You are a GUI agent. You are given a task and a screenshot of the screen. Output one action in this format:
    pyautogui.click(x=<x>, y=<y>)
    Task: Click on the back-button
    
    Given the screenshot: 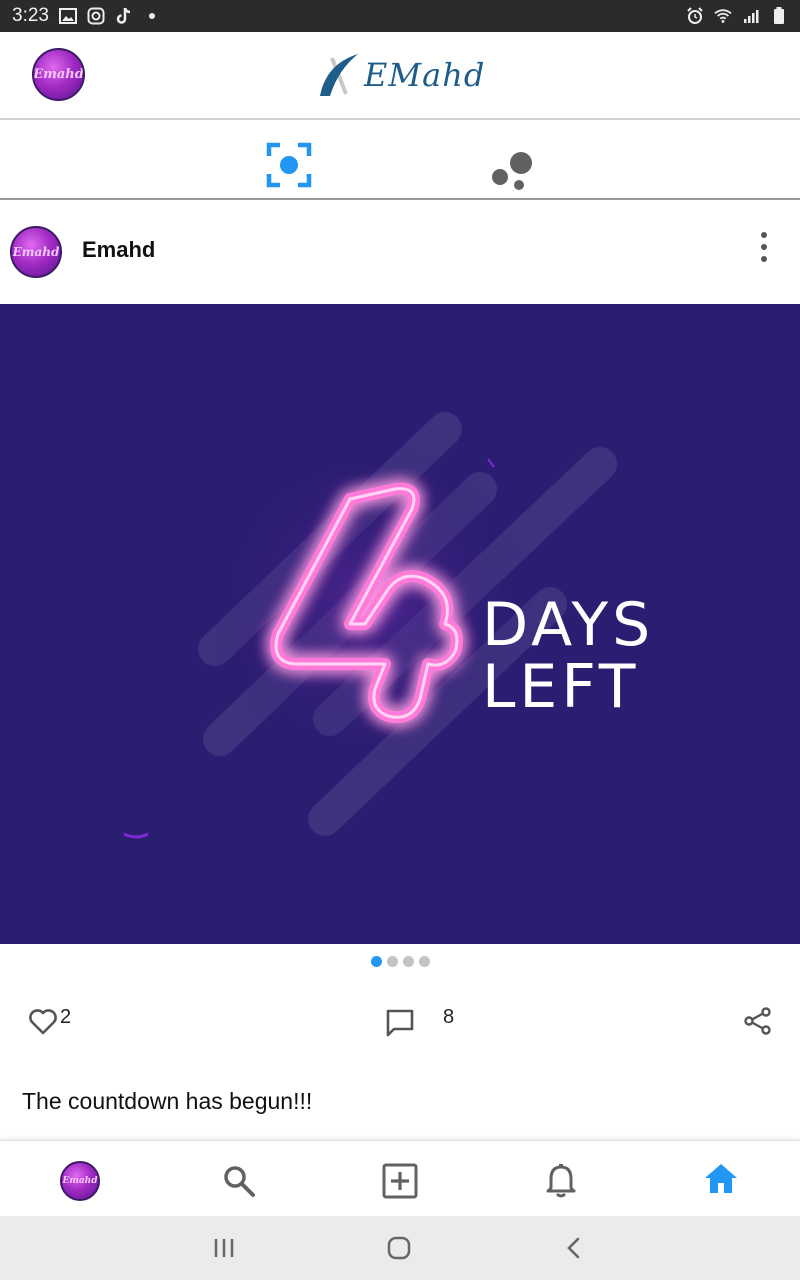 What is the action you would take?
    pyautogui.click(x=574, y=1248)
    